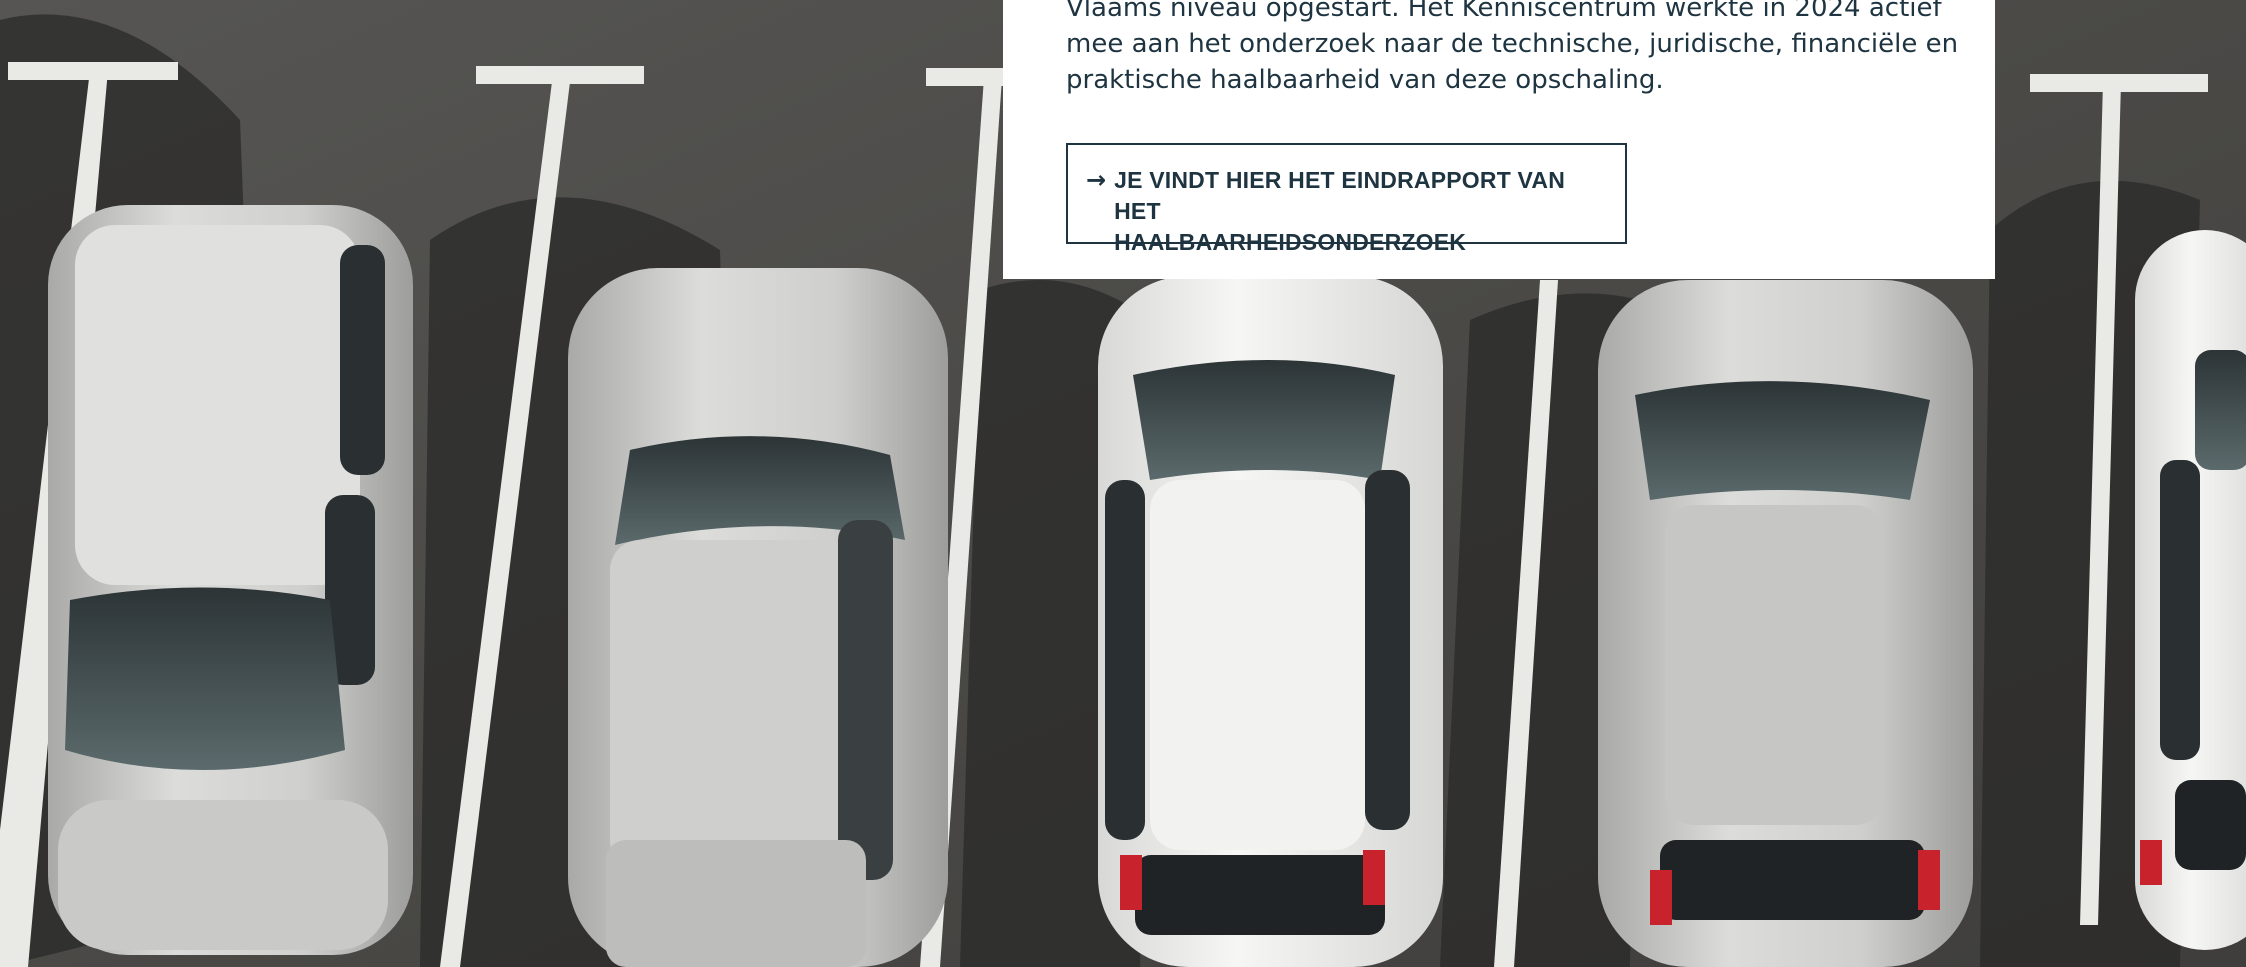  Describe the element at coordinates (1339, 195) in the screenshot. I see `cta-label-line: JE VINDT HIER HET EINDRAPPORT VAN HET` at that location.